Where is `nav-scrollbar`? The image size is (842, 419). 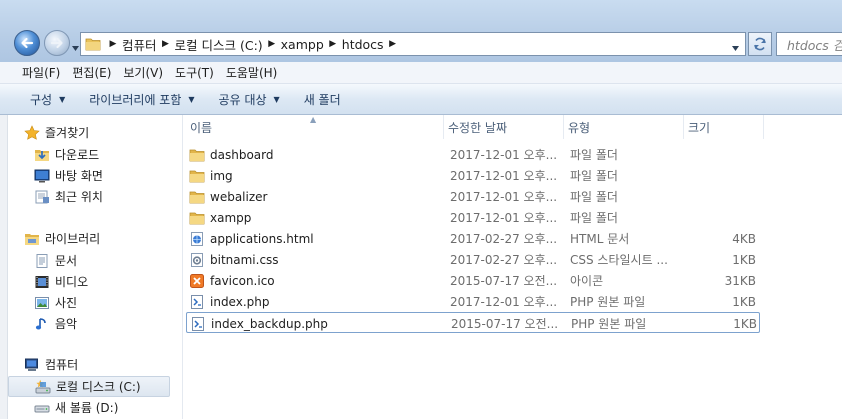 nav-scrollbar is located at coordinates (4, 267).